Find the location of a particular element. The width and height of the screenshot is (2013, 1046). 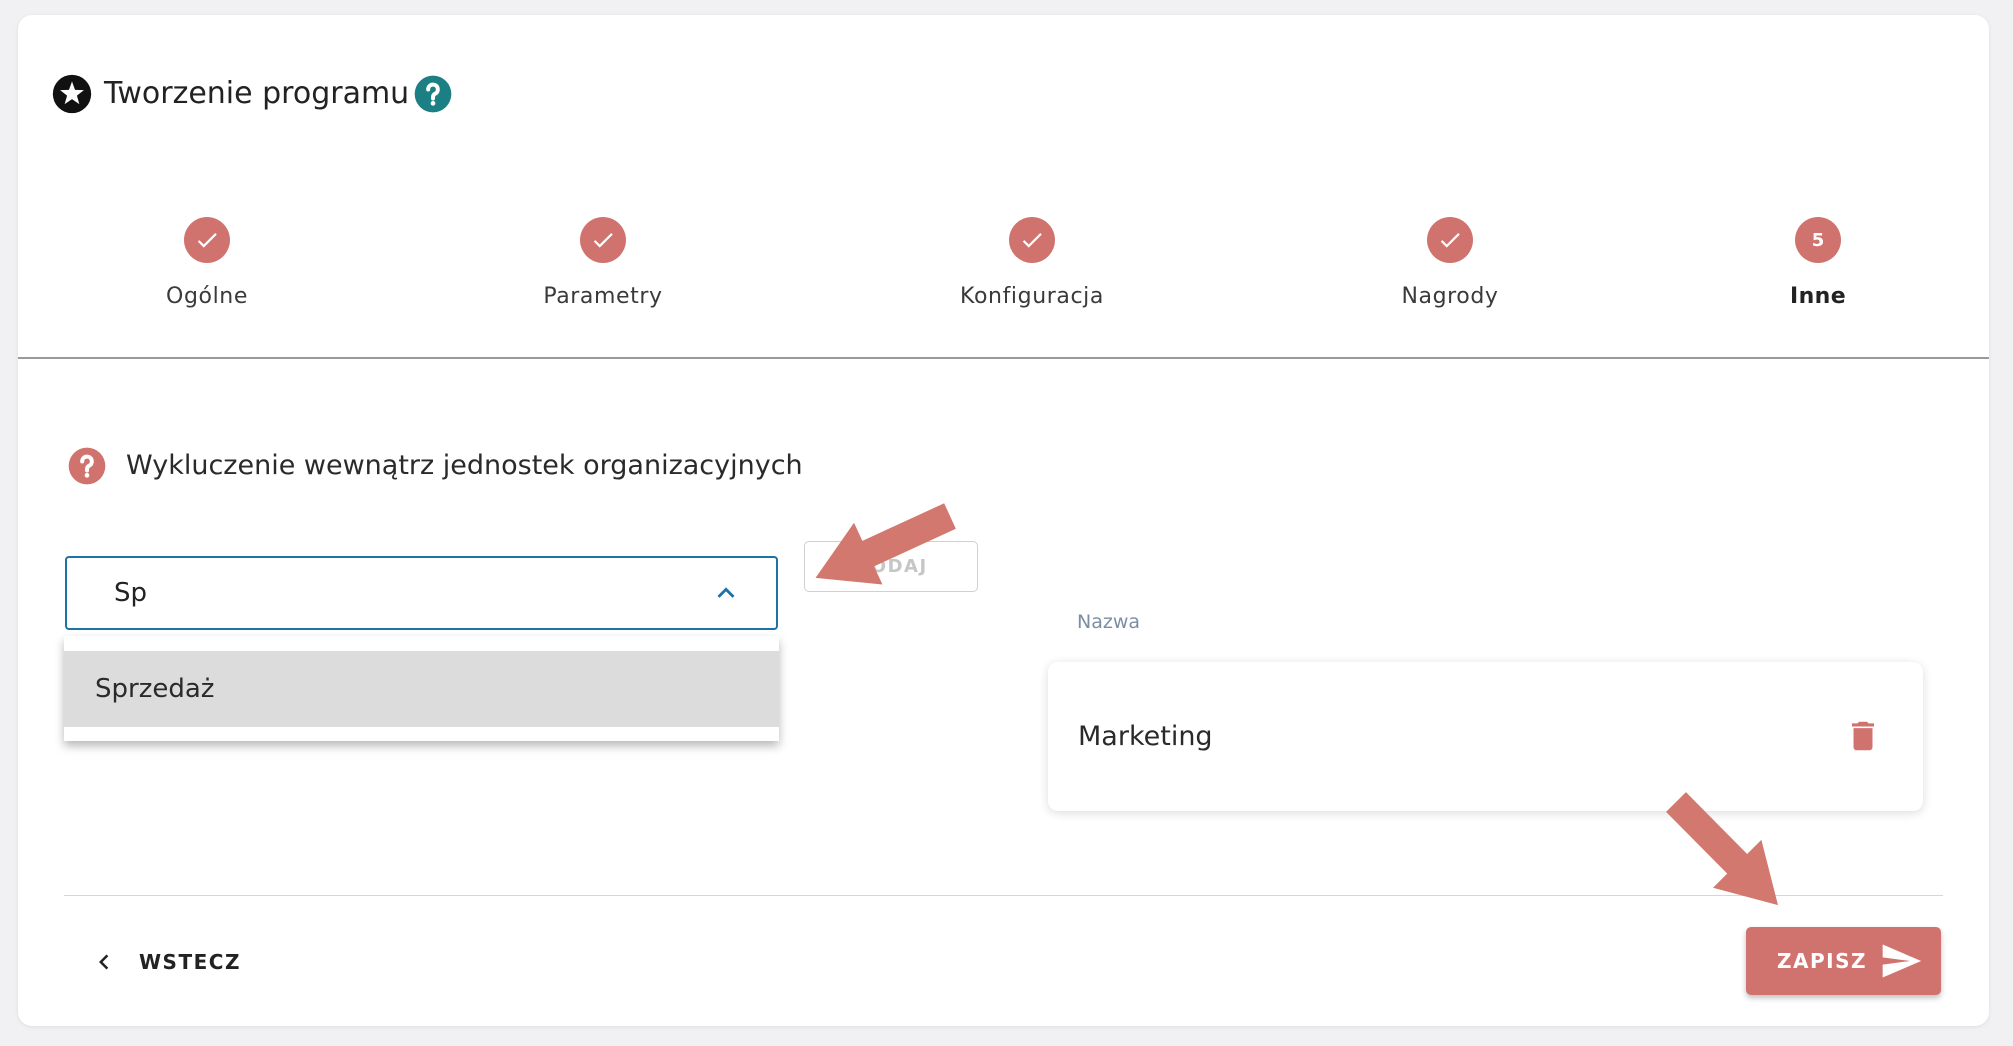

page-title: Tworzenie programu is located at coordinates (257, 93).